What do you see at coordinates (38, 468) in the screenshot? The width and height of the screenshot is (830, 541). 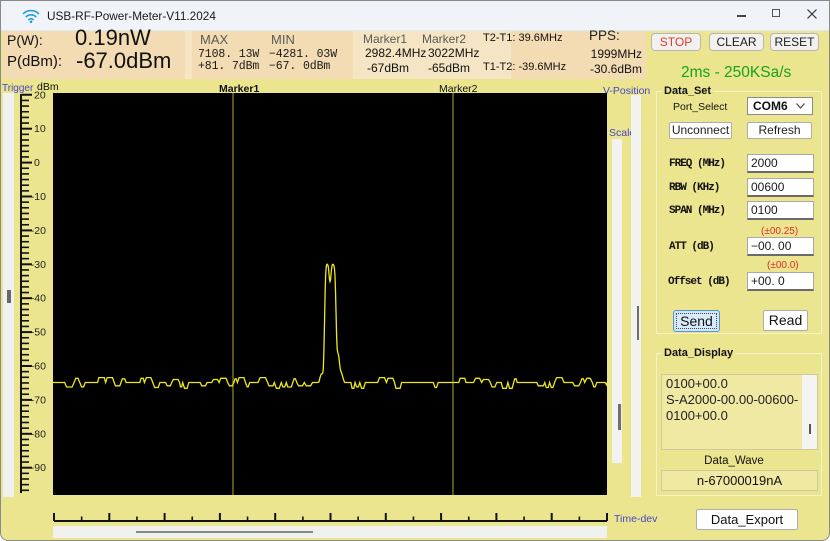 I see `svg-text: -90` at bounding box center [38, 468].